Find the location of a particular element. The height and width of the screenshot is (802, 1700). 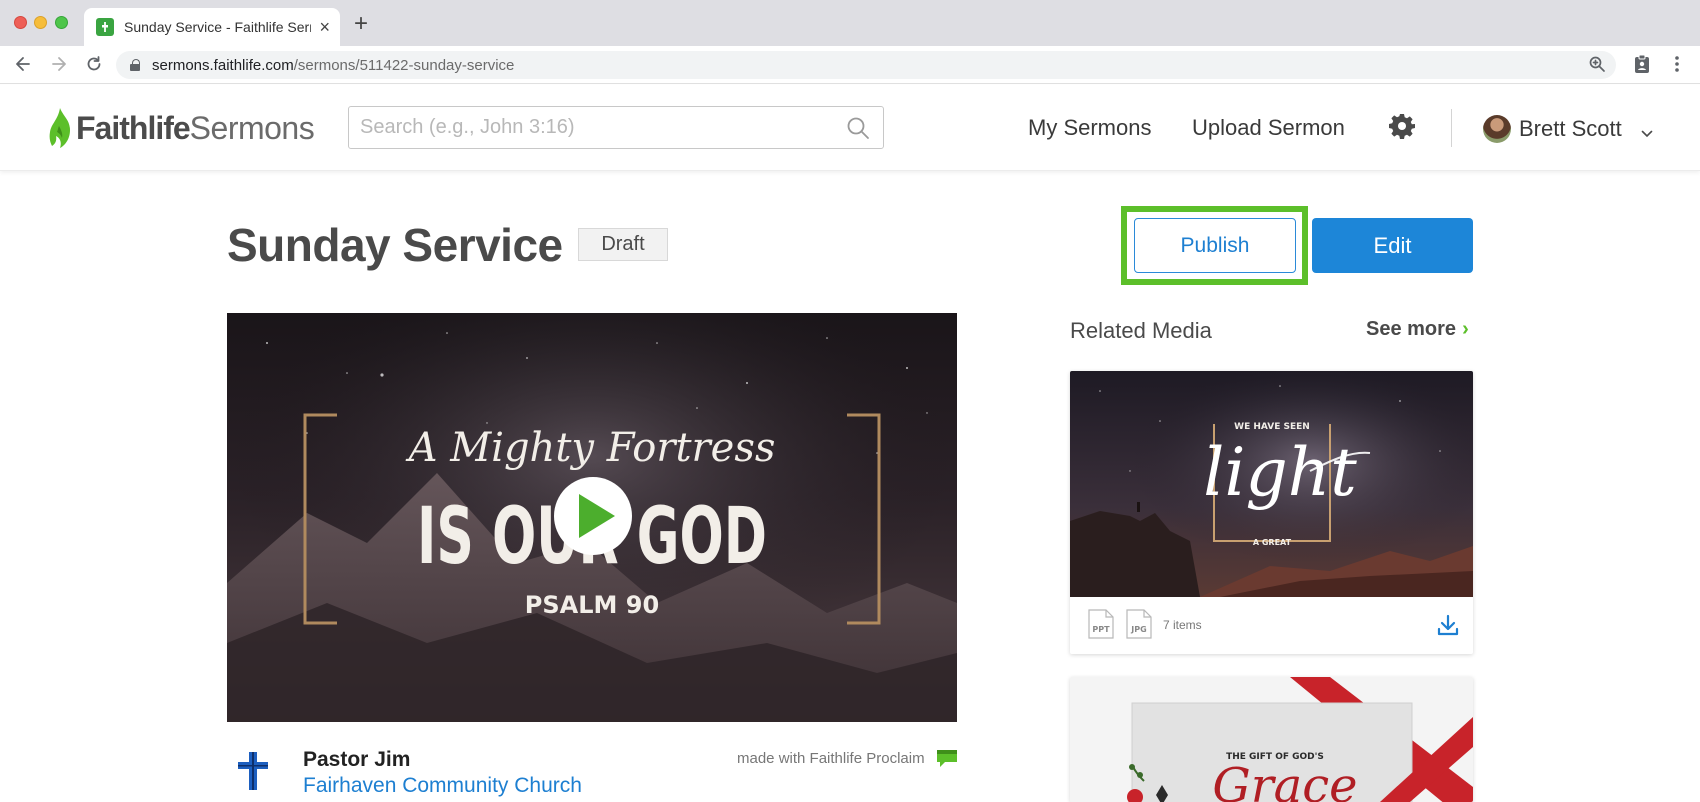

close-window-button is located at coordinates (20, 22).